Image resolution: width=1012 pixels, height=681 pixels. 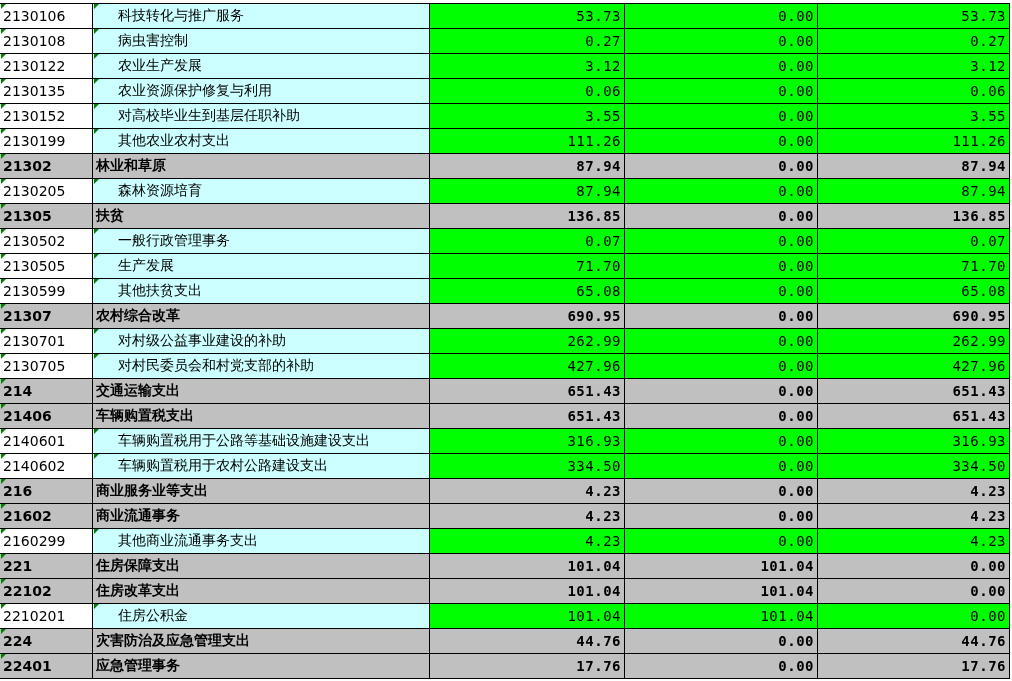 What do you see at coordinates (46, 366) in the screenshot?
I see `code-cell: 2130705` at bounding box center [46, 366].